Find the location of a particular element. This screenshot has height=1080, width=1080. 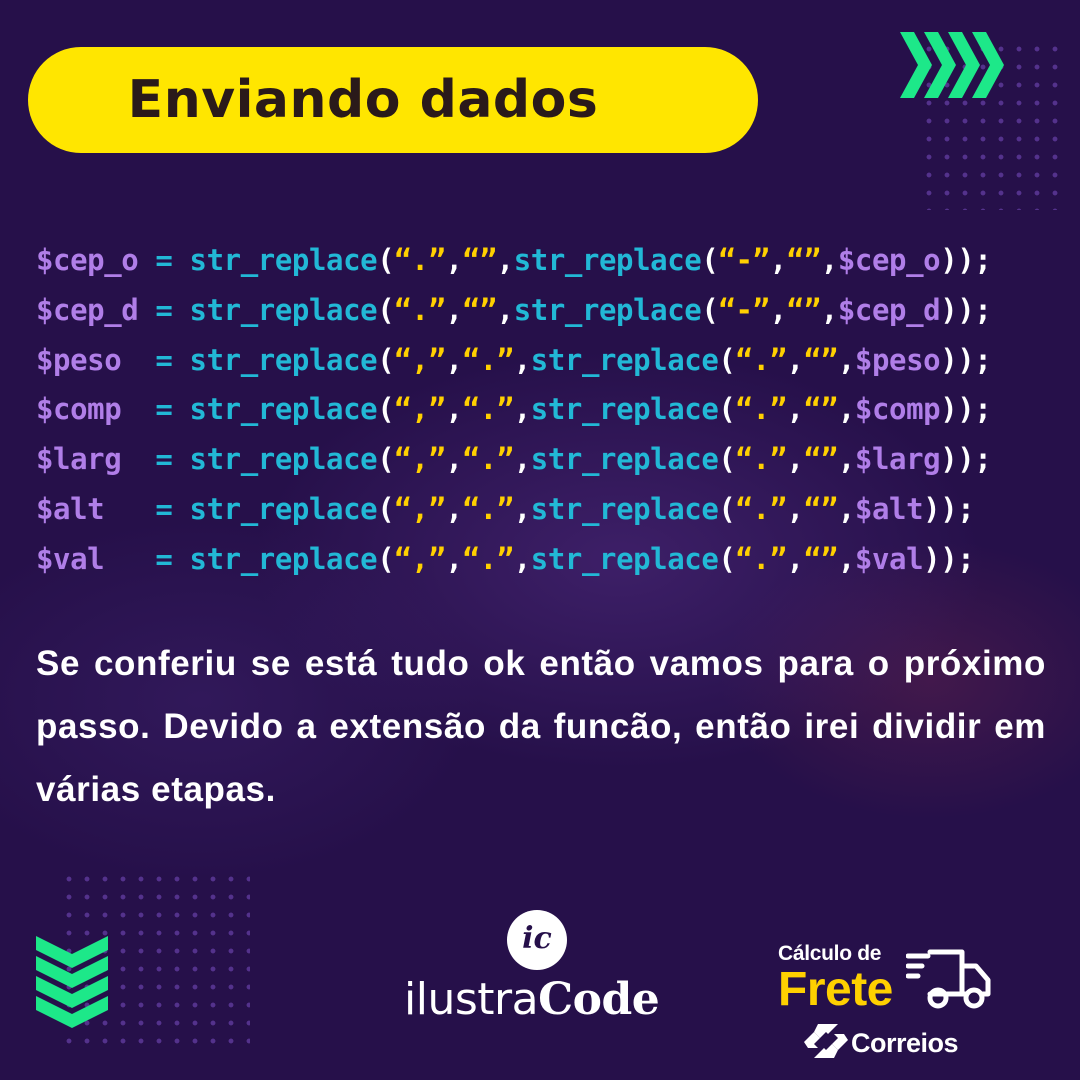

logo-wordmark: ilustraCode is located at coordinates (532, 999).